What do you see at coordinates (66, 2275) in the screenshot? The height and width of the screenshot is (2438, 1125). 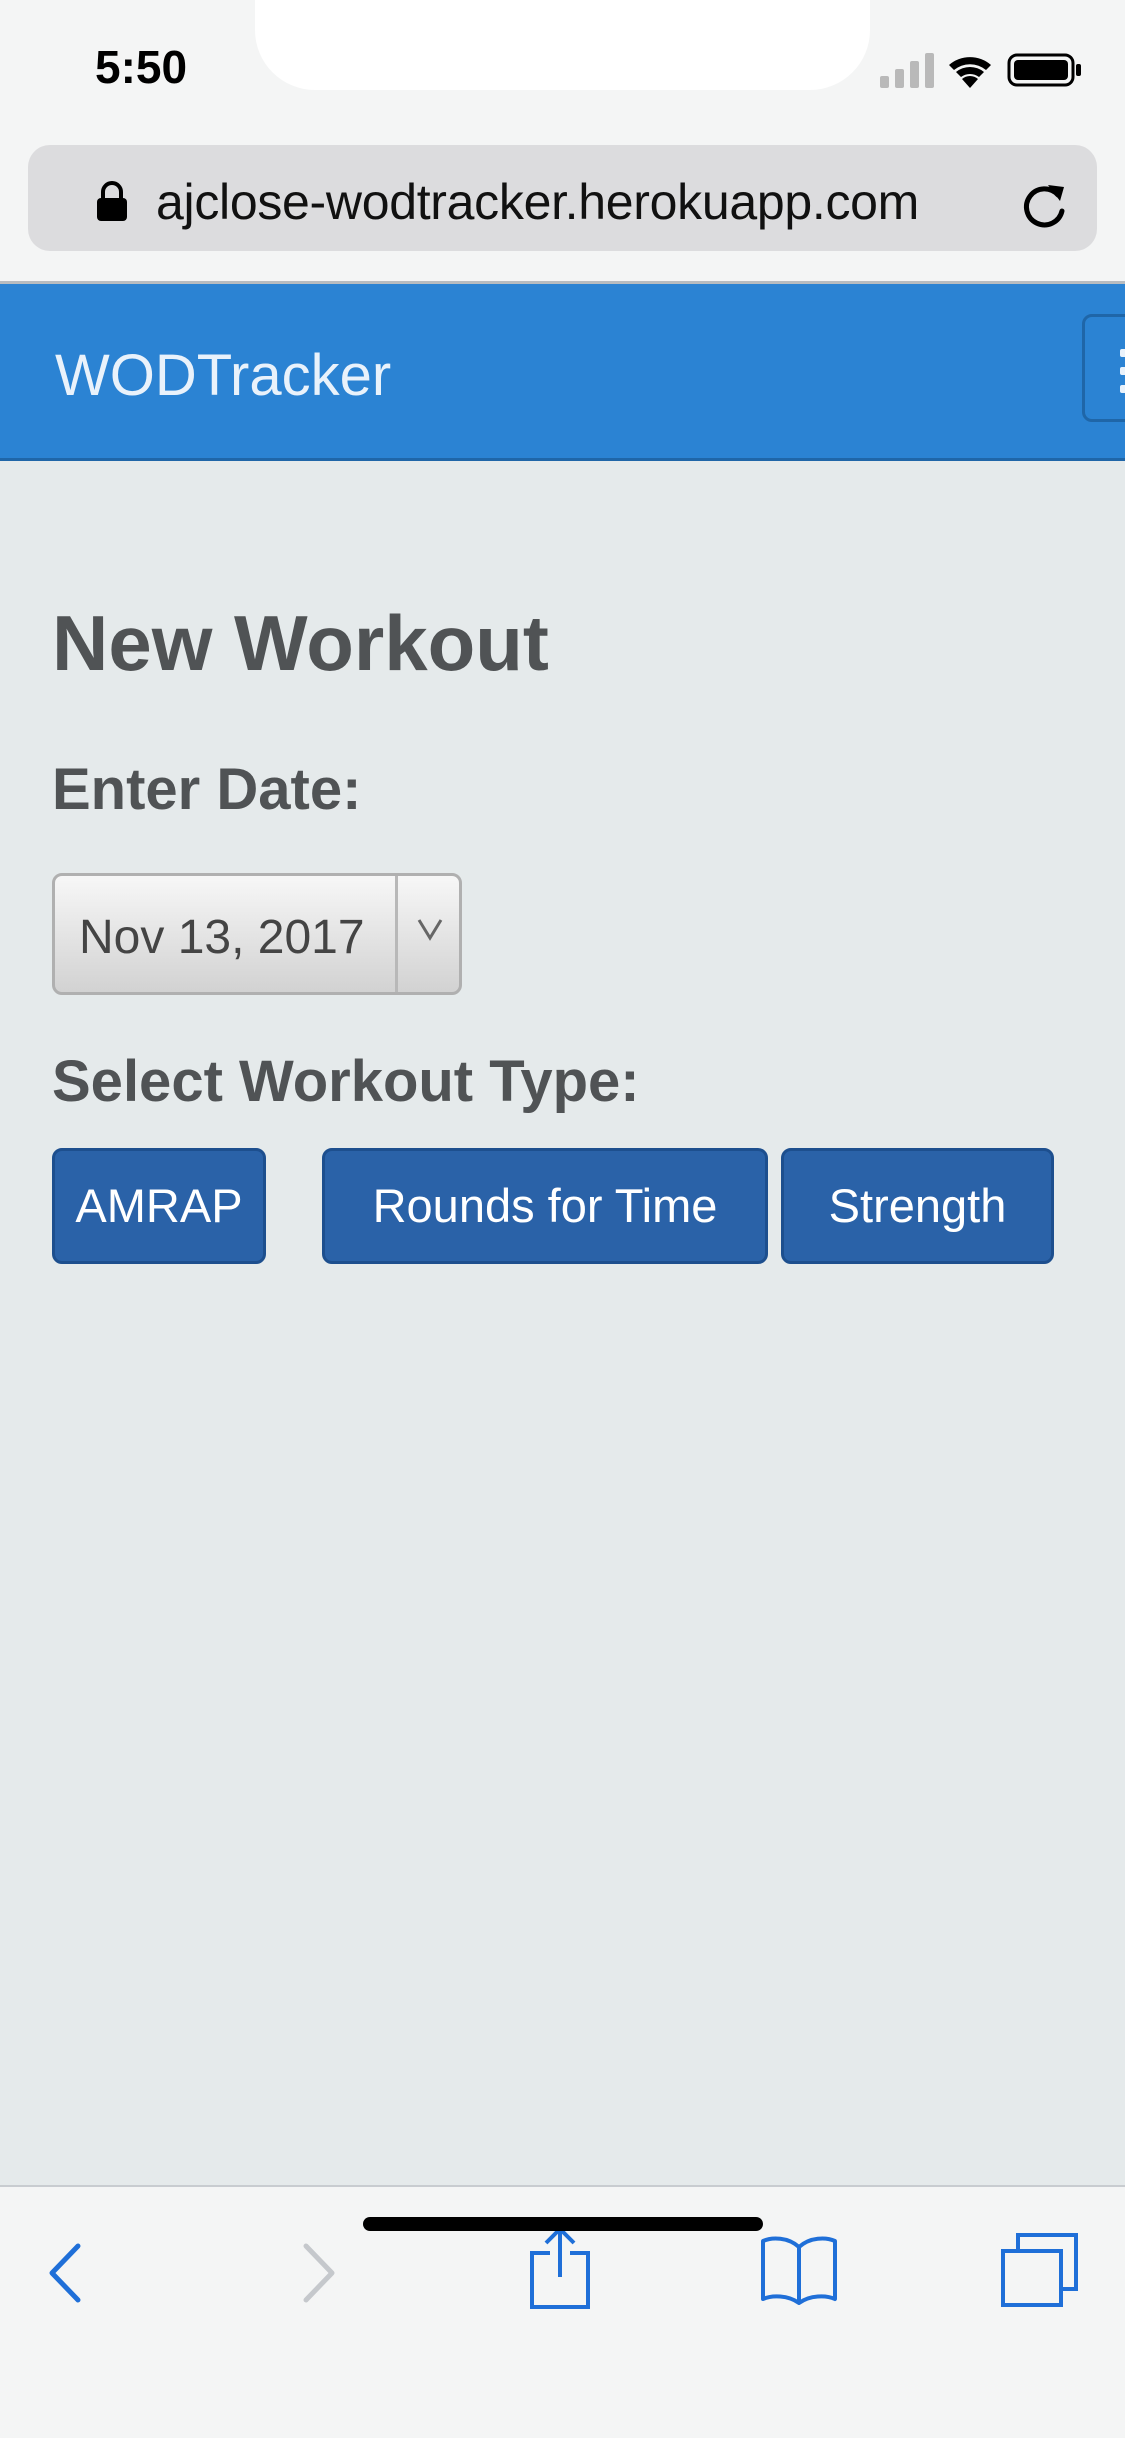 I see `back-icon` at bounding box center [66, 2275].